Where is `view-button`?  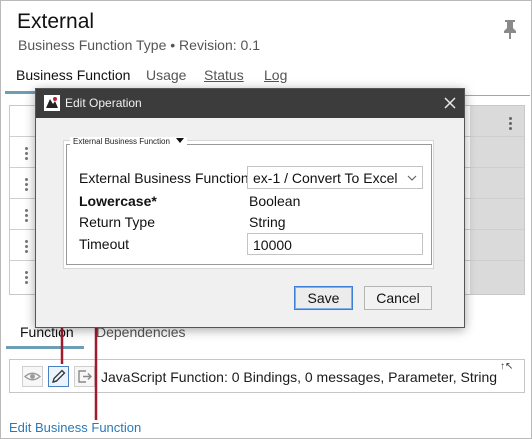 view-button is located at coordinates (32, 376).